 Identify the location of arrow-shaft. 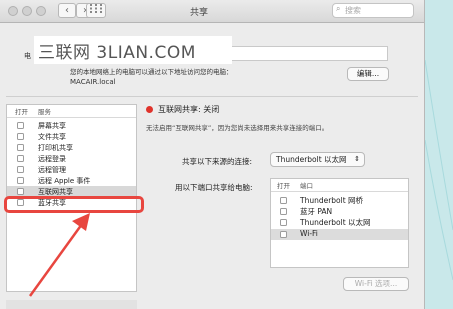
(56, 260).